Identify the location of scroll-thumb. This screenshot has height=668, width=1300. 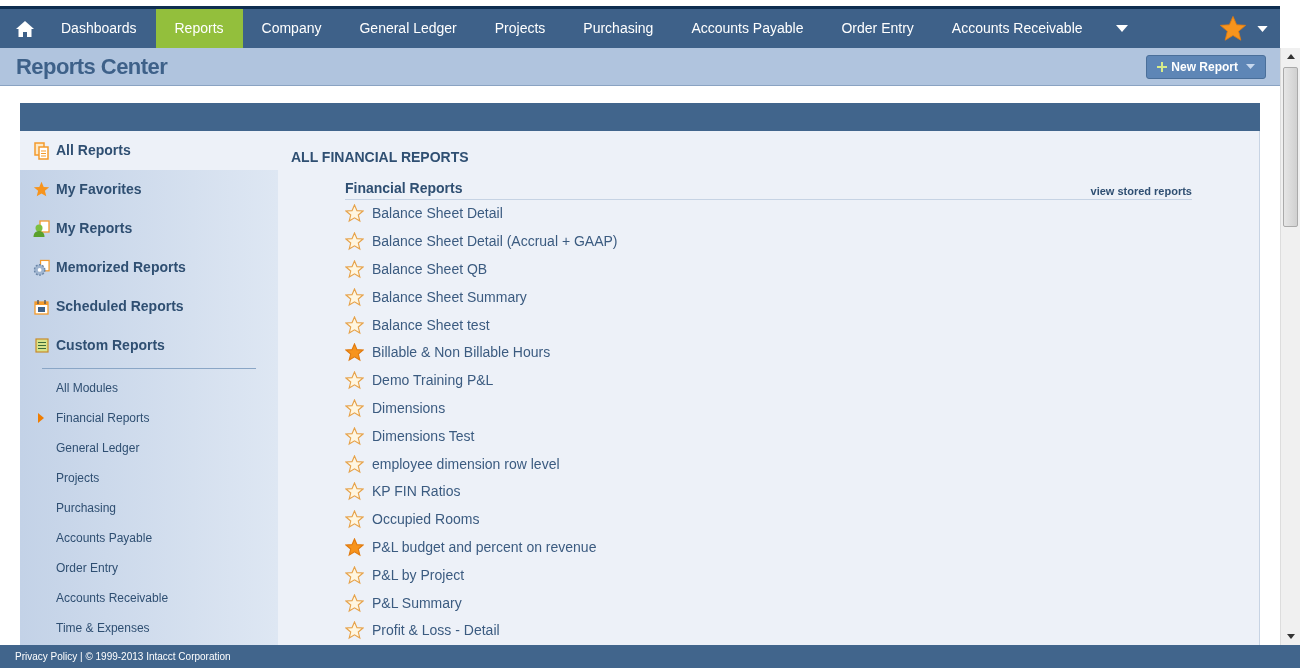
(1290, 147).